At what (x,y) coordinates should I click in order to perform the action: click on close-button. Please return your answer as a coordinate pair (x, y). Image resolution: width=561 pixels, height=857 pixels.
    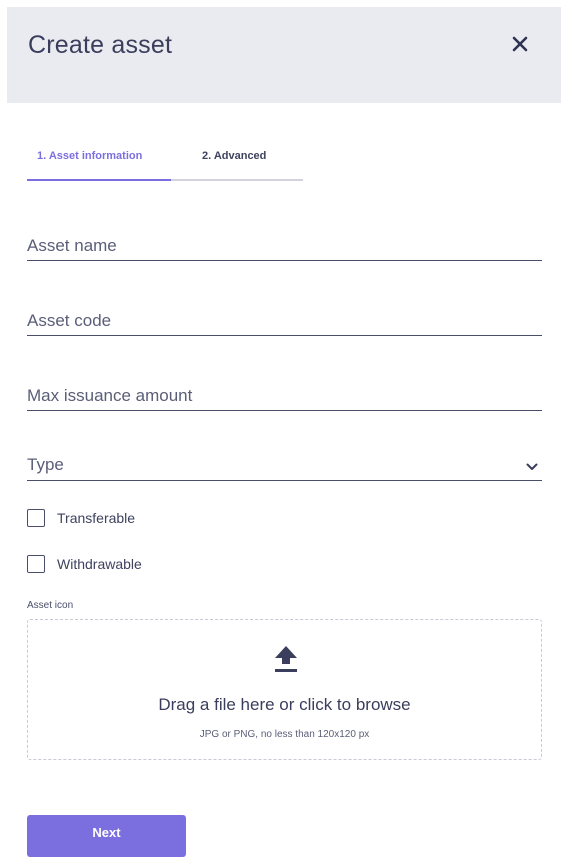
    Looking at the image, I should click on (520, 44).